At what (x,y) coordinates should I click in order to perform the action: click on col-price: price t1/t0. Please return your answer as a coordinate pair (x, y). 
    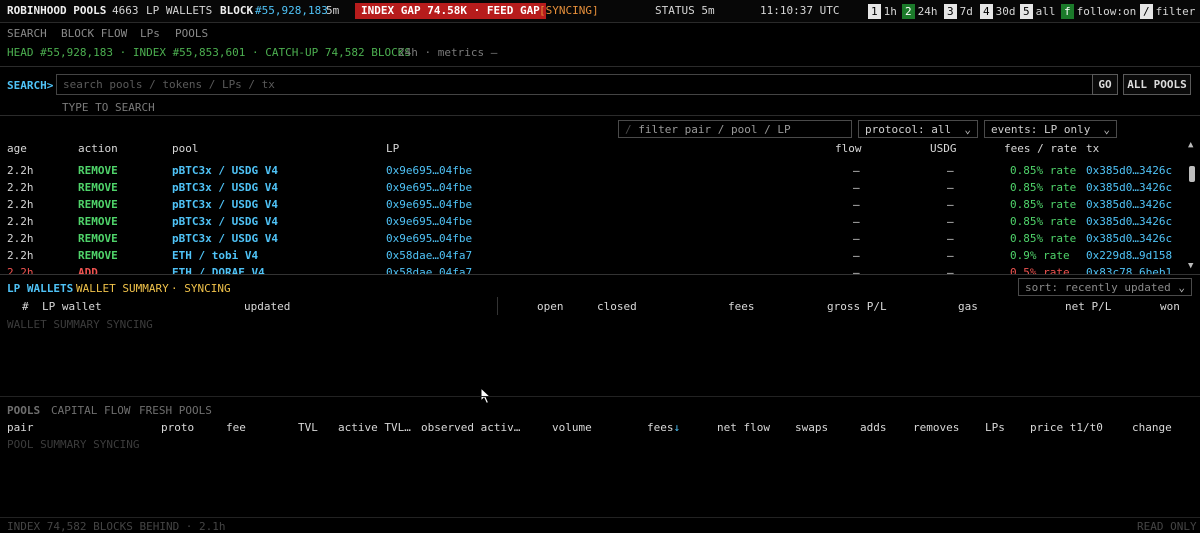
    Looking at the image, I should click on (1066, 427).